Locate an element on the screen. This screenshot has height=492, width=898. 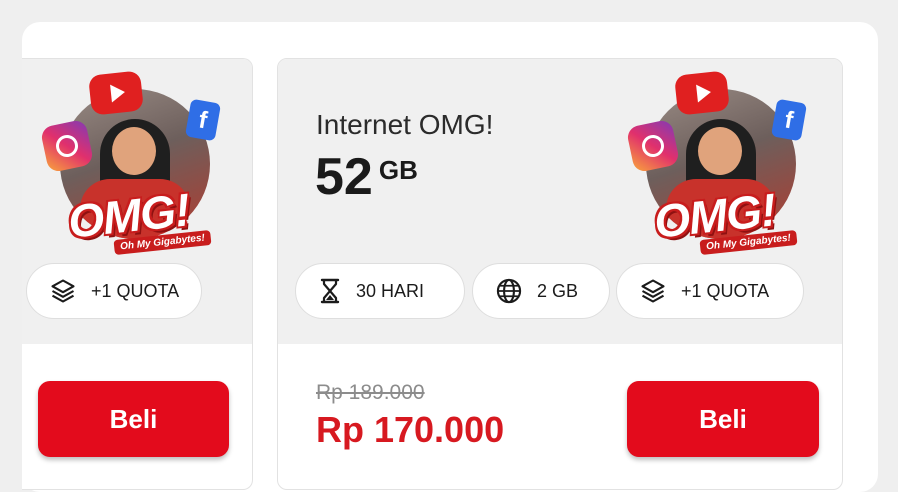
chip-duration: 30 HARI is located at coordinates (380, 291).